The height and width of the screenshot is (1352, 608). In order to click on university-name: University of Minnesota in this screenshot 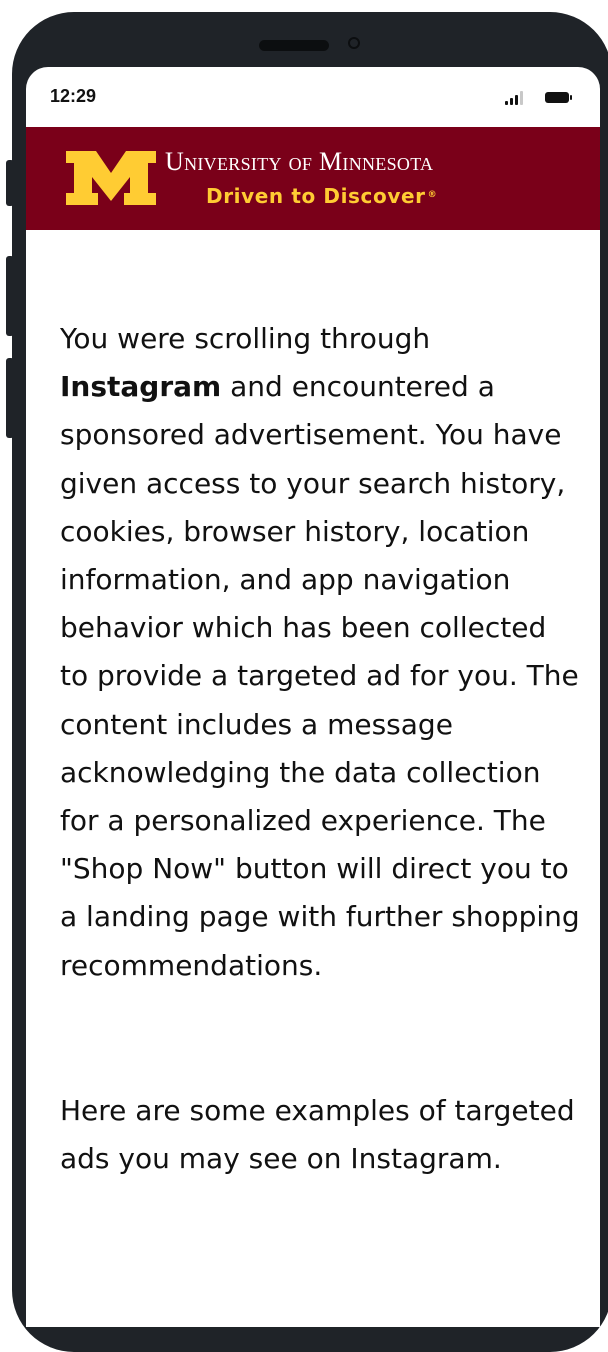, I will do `click(299, 162)`.